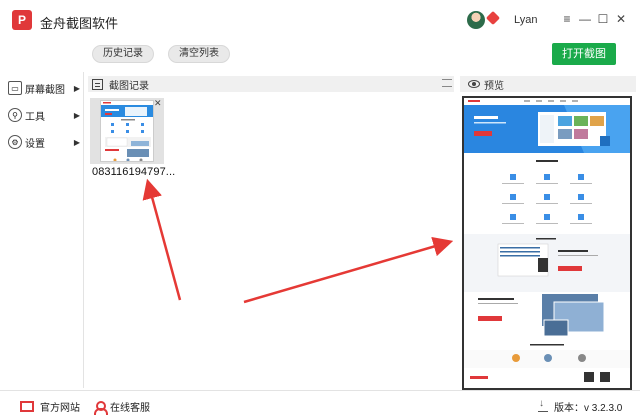 This screenshot has height=419, width=640. Describe the element at coordinates (101, 407) in the screenshot. I see `customer-service-icon` at that location.